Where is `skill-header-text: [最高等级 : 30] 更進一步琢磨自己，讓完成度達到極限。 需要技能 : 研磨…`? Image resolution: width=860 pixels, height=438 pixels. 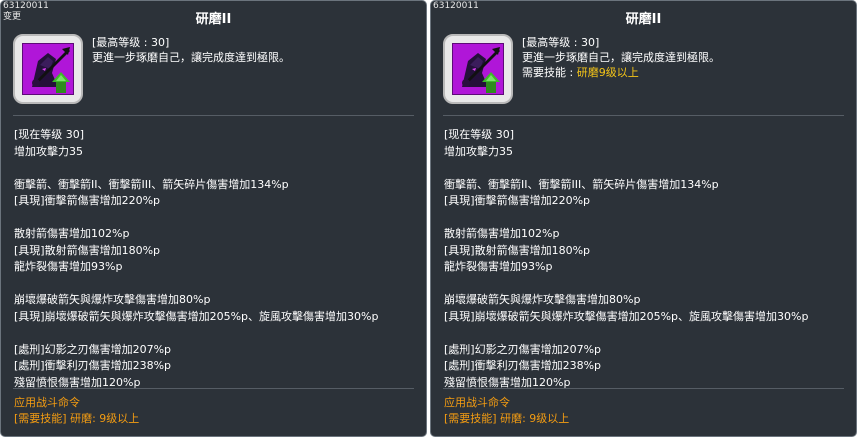
skill-header-text: [最高等级 : 30] 更進一步琢磨自己，讓完成度達到極限。 需要技能 : 研磨… is located at coordinates (621, 57).